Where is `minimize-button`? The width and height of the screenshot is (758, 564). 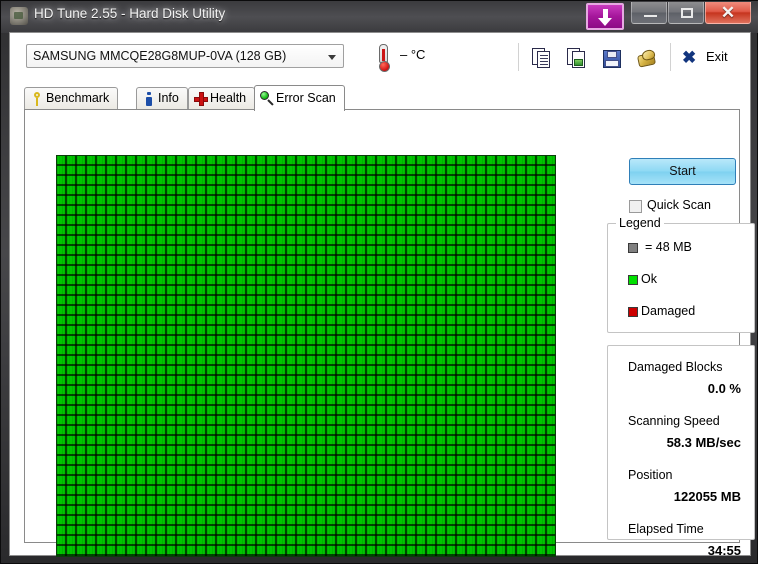
minimize-button is located at coordinates (649, 13).